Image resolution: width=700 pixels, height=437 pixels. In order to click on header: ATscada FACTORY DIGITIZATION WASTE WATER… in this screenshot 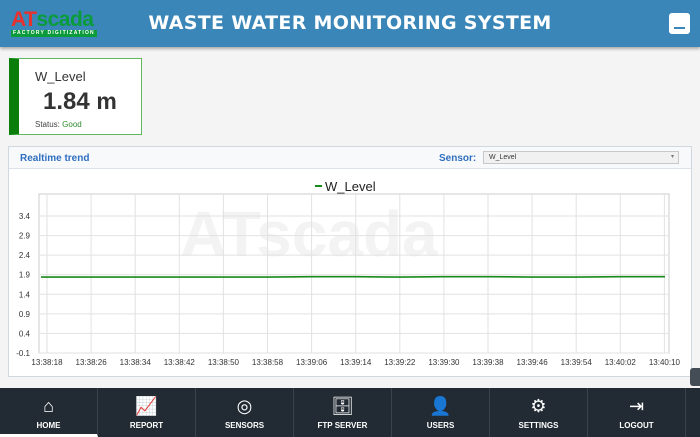, I will do `click(350, 23)`.